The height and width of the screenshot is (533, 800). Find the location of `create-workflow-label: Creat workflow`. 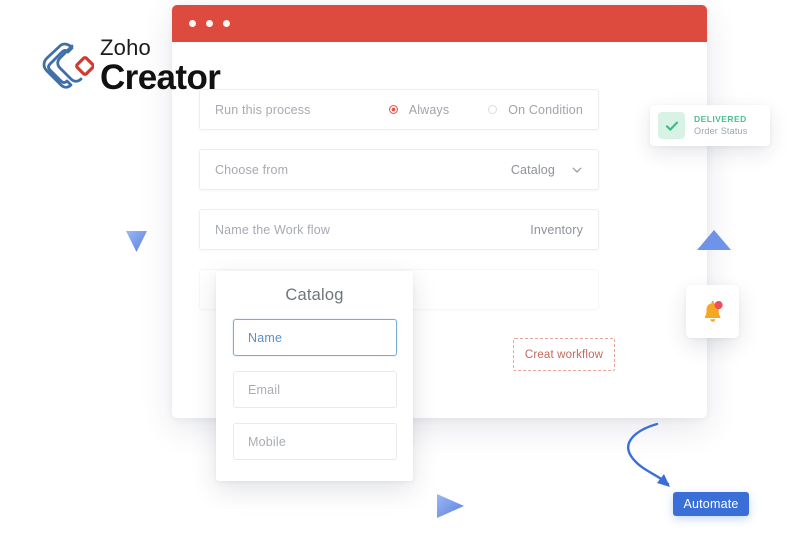

create-workflow-label: Creat workflow is located at coordinates (564, 354).